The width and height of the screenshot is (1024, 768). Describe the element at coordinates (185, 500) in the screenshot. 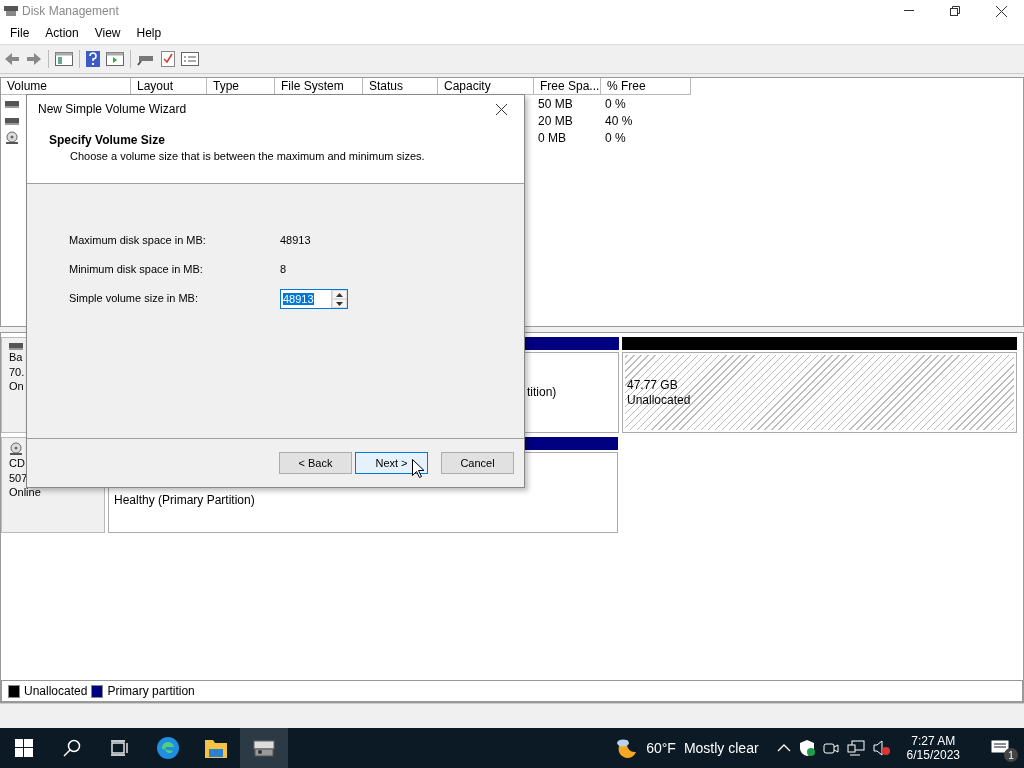

I see `partition-text: Healthy (Primary Partition)` at that location.